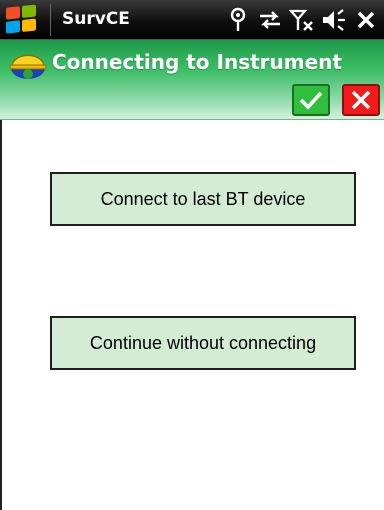  What do you see at coordinates (96, 19) in the screenshot?
I see `app-name: SurvCE` at bounding box center [96, 19].